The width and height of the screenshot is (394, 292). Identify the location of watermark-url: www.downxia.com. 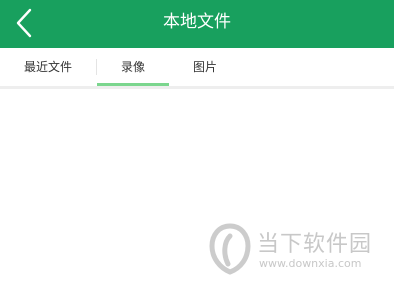
(310, 263).